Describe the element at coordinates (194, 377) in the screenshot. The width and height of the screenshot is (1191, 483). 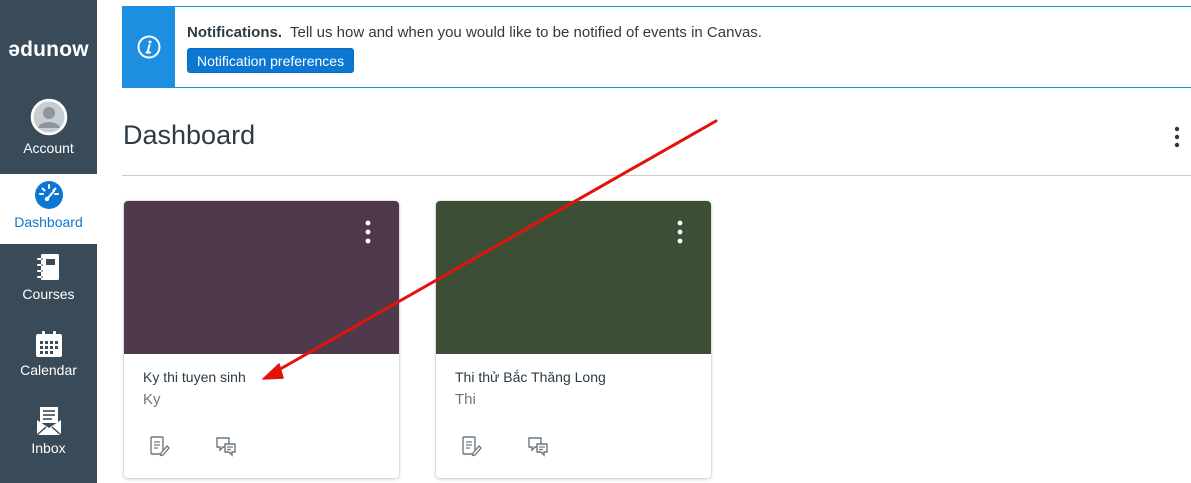
I see `course-title: Ky thi tuyen sinh` at that location.